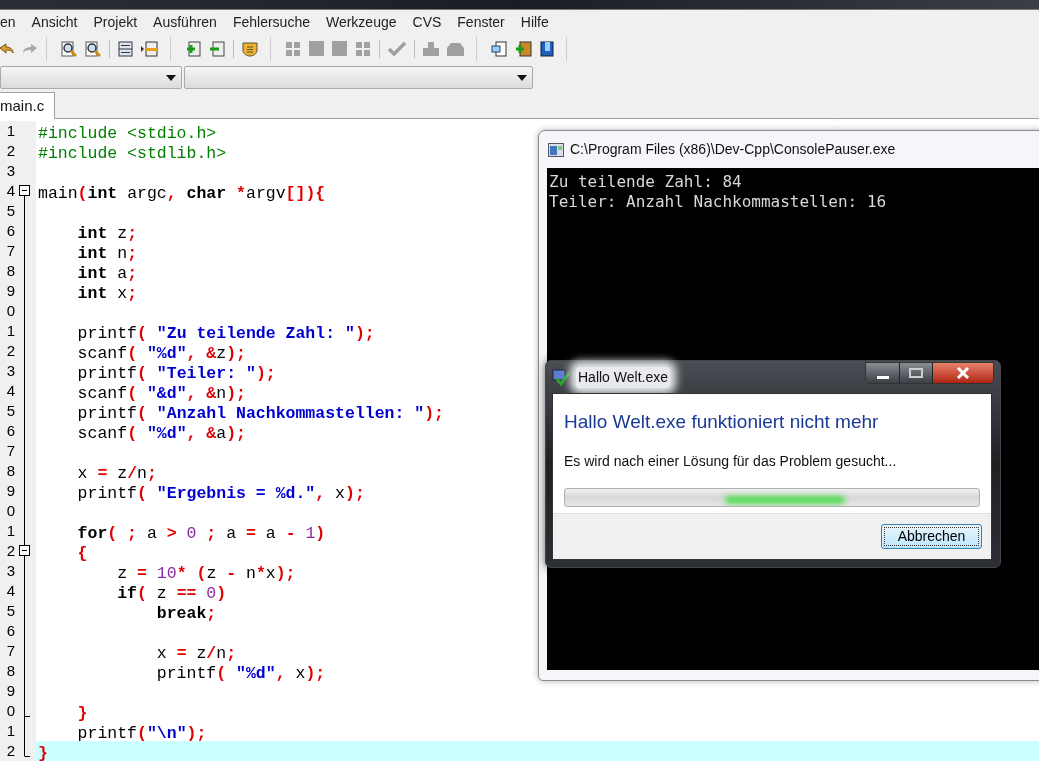 Image resolution: width=1039 pixels, height=762 pixels. What do you see at coordinates (132, 153) in the screenshot?
I see `code-line: #include <stdlib.h>` at bounding box center [132, 153].